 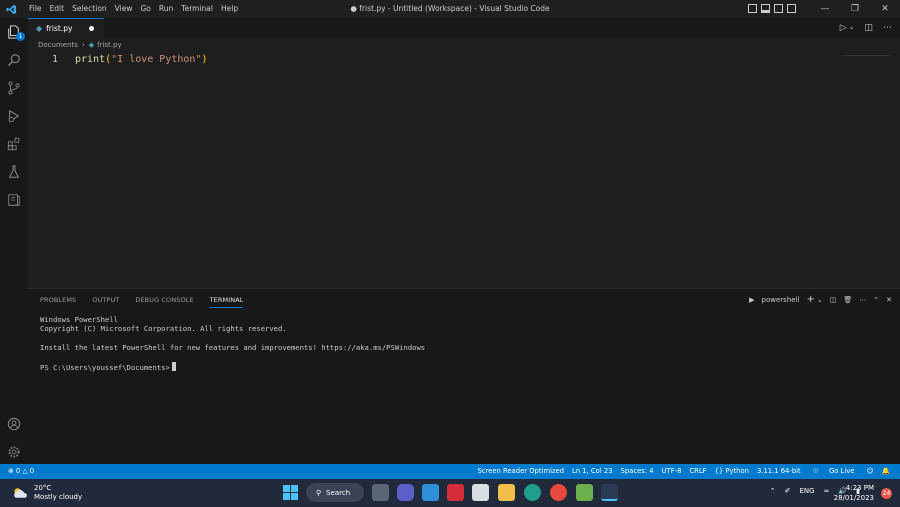 I want to click on source-control-icon, so click(x=14, y=88).